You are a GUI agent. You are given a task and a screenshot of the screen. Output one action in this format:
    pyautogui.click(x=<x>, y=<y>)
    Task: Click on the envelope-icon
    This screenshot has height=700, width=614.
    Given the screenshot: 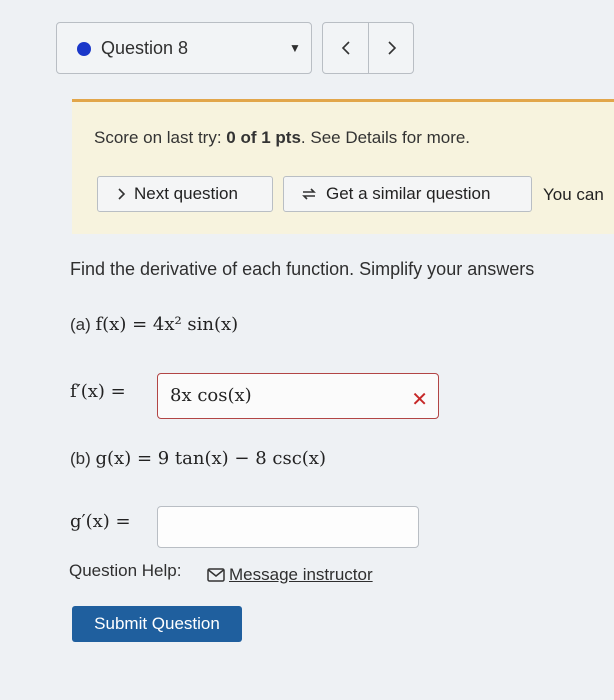 What is the action you would take?
    pyautogui.click(x=216, y=575)
    